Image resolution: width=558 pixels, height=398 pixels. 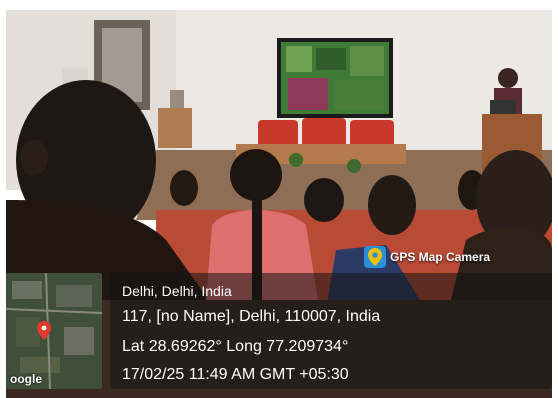 What do you see at coordinates (175, 128) in the screenshot?
I see `side-table` at bounding box center [175, 128].